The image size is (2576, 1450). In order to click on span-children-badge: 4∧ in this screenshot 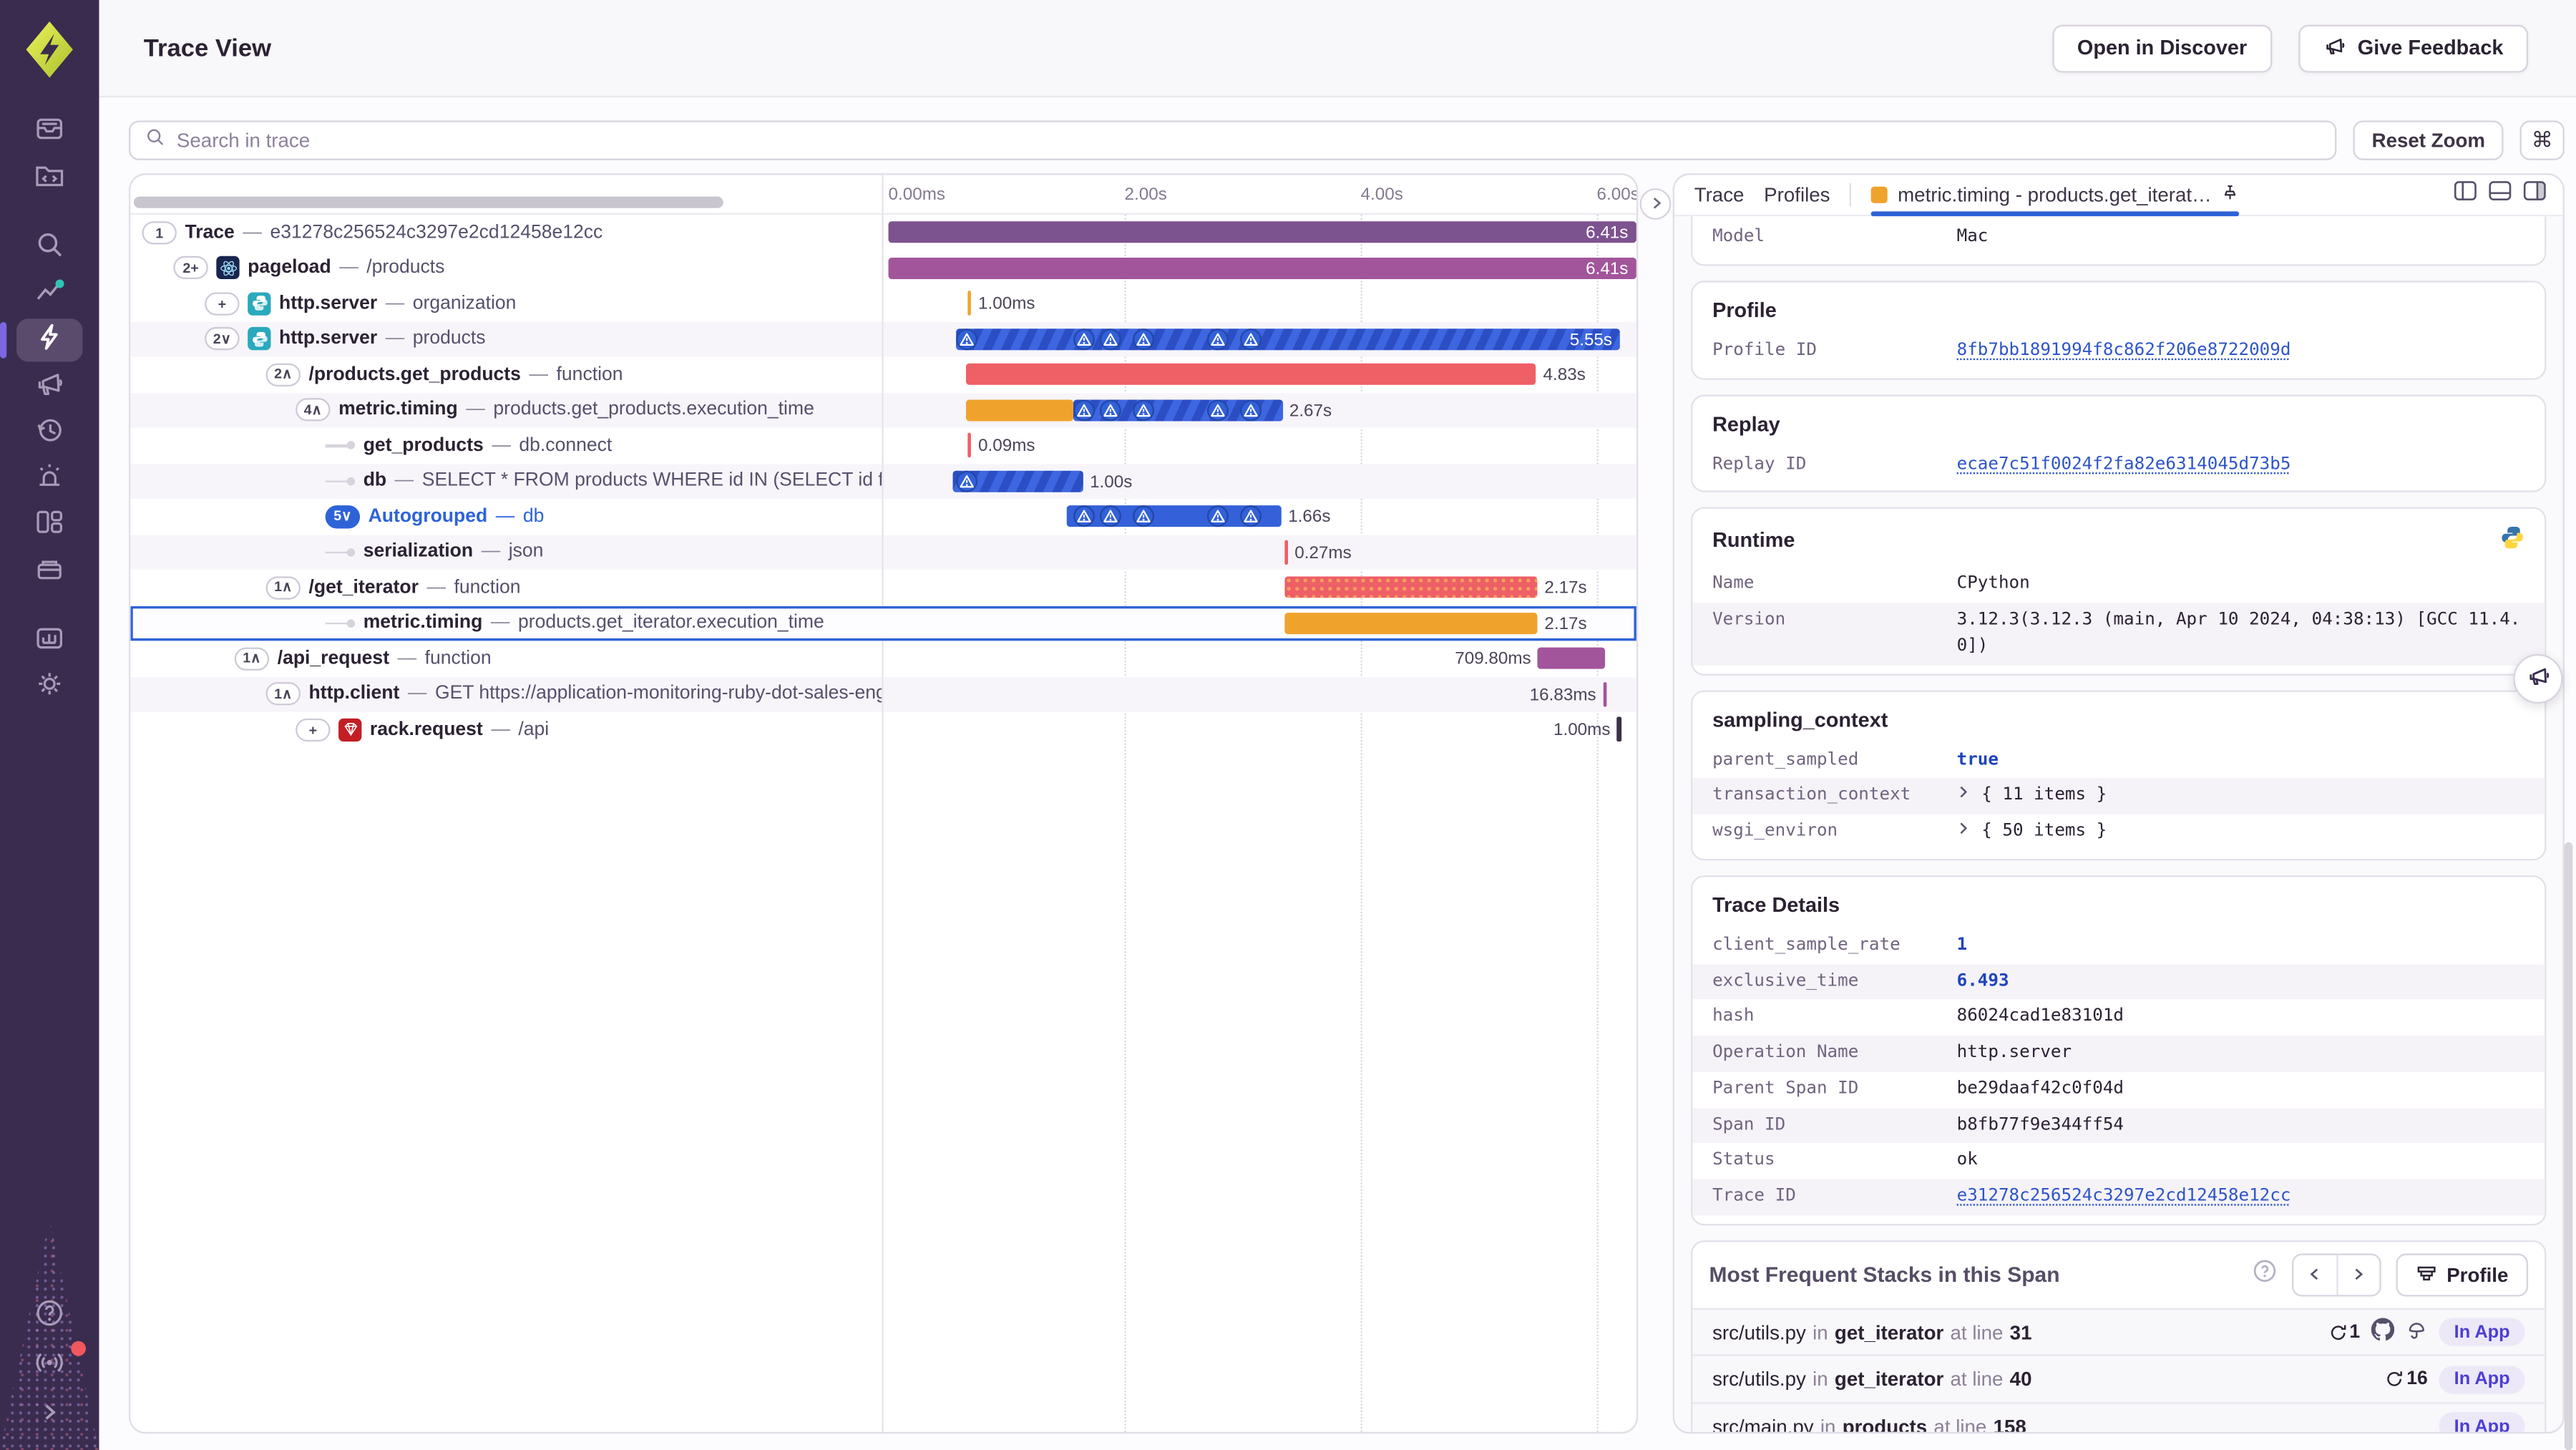, I will do `click(313, 410)`.